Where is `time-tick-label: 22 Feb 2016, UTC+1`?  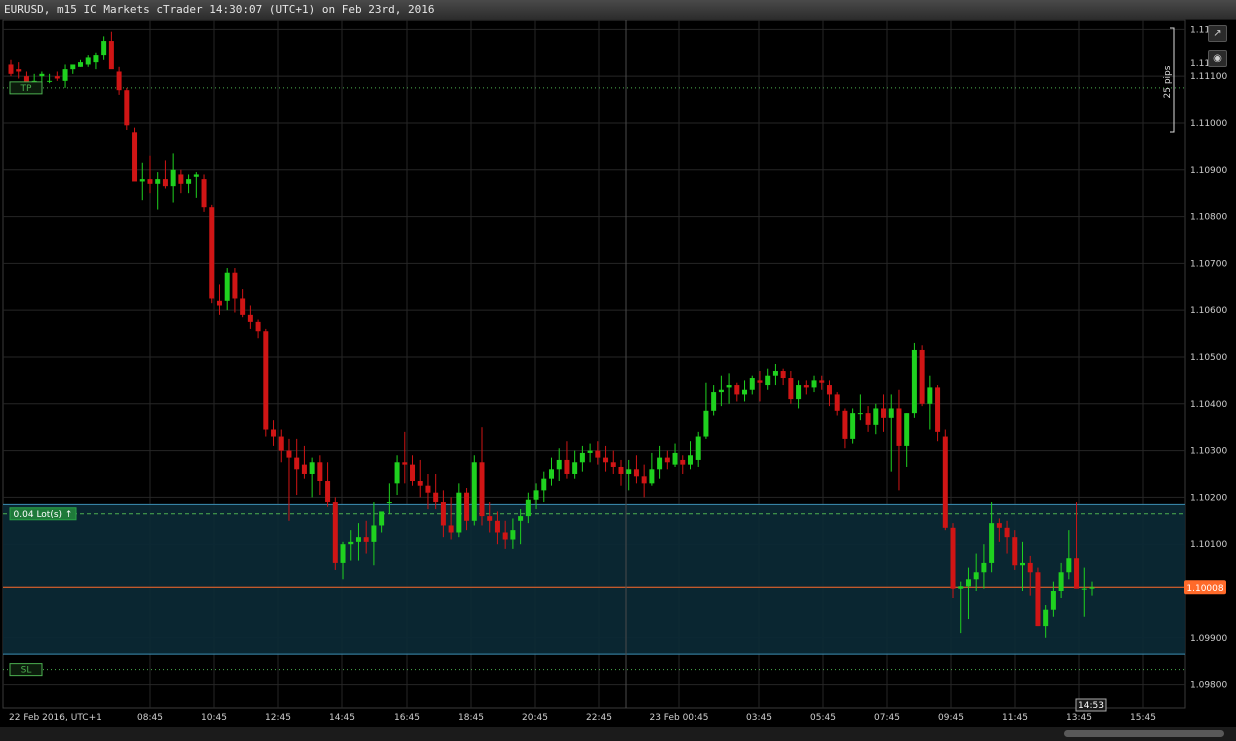 time-tick-label: 22 Feb 2016, UTC+1 is located at coordinates (55, 718).